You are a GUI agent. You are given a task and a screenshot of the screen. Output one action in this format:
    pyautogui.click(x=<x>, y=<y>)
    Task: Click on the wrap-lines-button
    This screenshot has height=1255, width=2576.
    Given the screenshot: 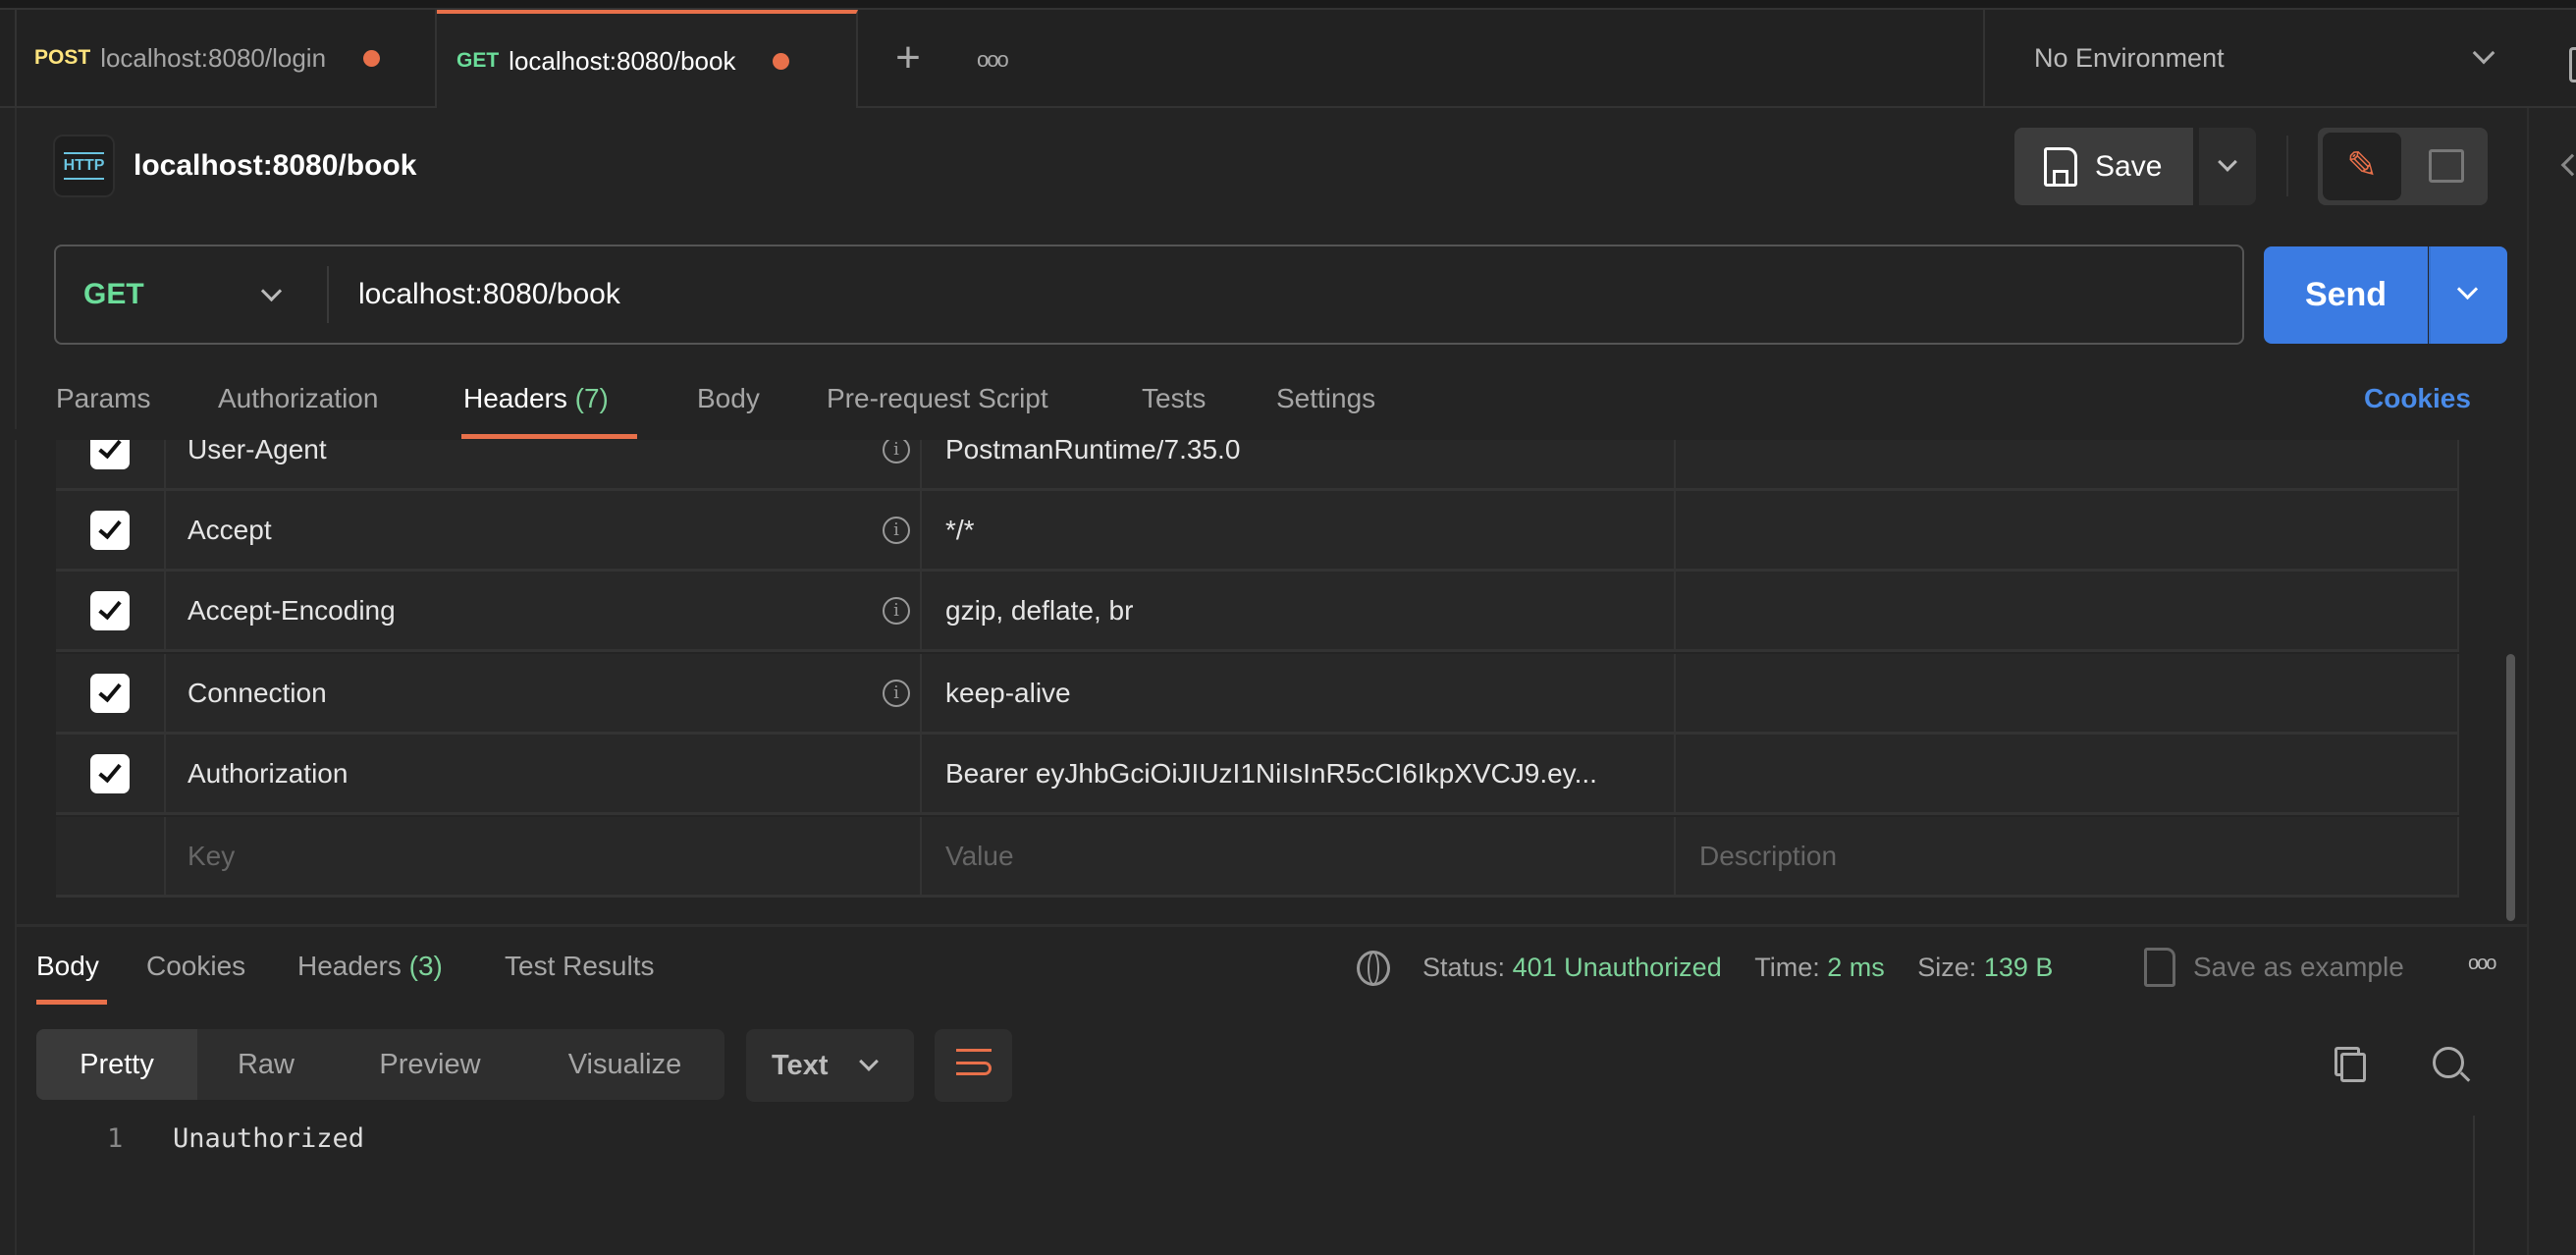 What is the action you would take?
    pyautogui.click(x=973, y=1065)
    